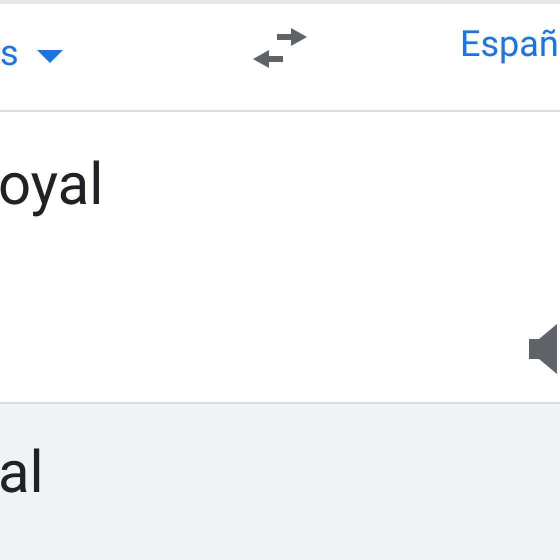 The image size is (560, 560). What do you see at coordinates (544, 349) in the screenshot?
I see `speaker-icon` at bounding box center [544, 349].